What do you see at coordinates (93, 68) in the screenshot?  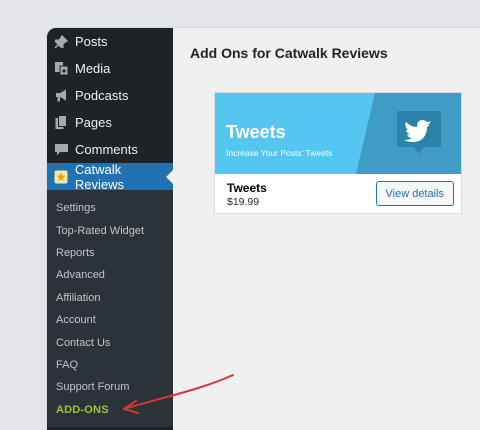 I see `sidebar-item-label: Media` at bounding box center [93, 68].